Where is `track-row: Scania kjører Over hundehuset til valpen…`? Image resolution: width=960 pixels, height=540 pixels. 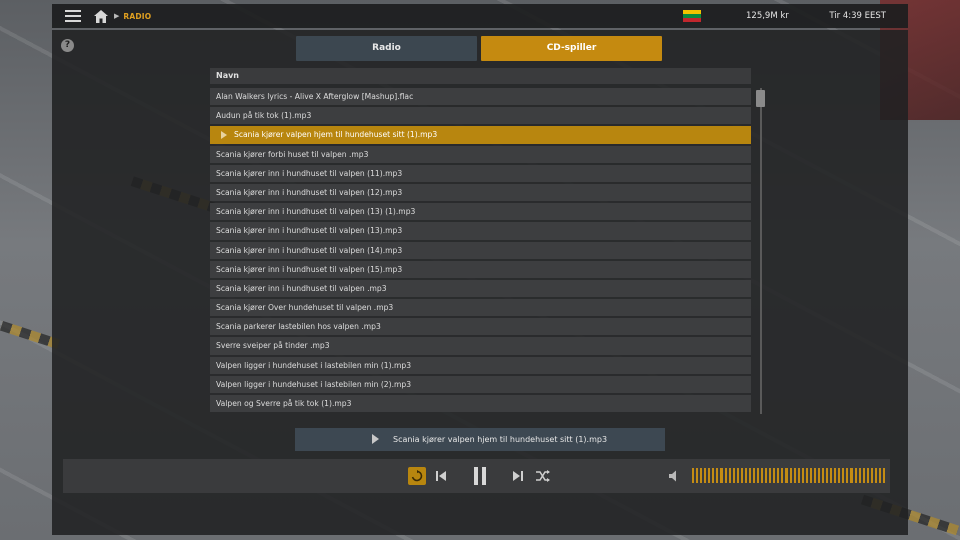
track-row: Scania kjører Over hundehuset til valpen… is located at coordinates (480, 308).